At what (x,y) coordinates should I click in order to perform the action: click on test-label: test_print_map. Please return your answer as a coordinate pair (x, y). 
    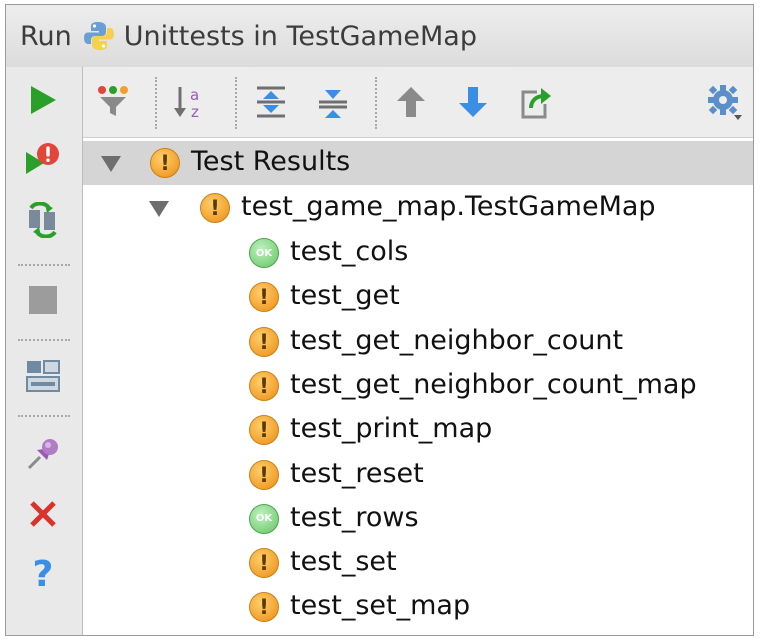
    Looking at the image, I should click on (391, 429).